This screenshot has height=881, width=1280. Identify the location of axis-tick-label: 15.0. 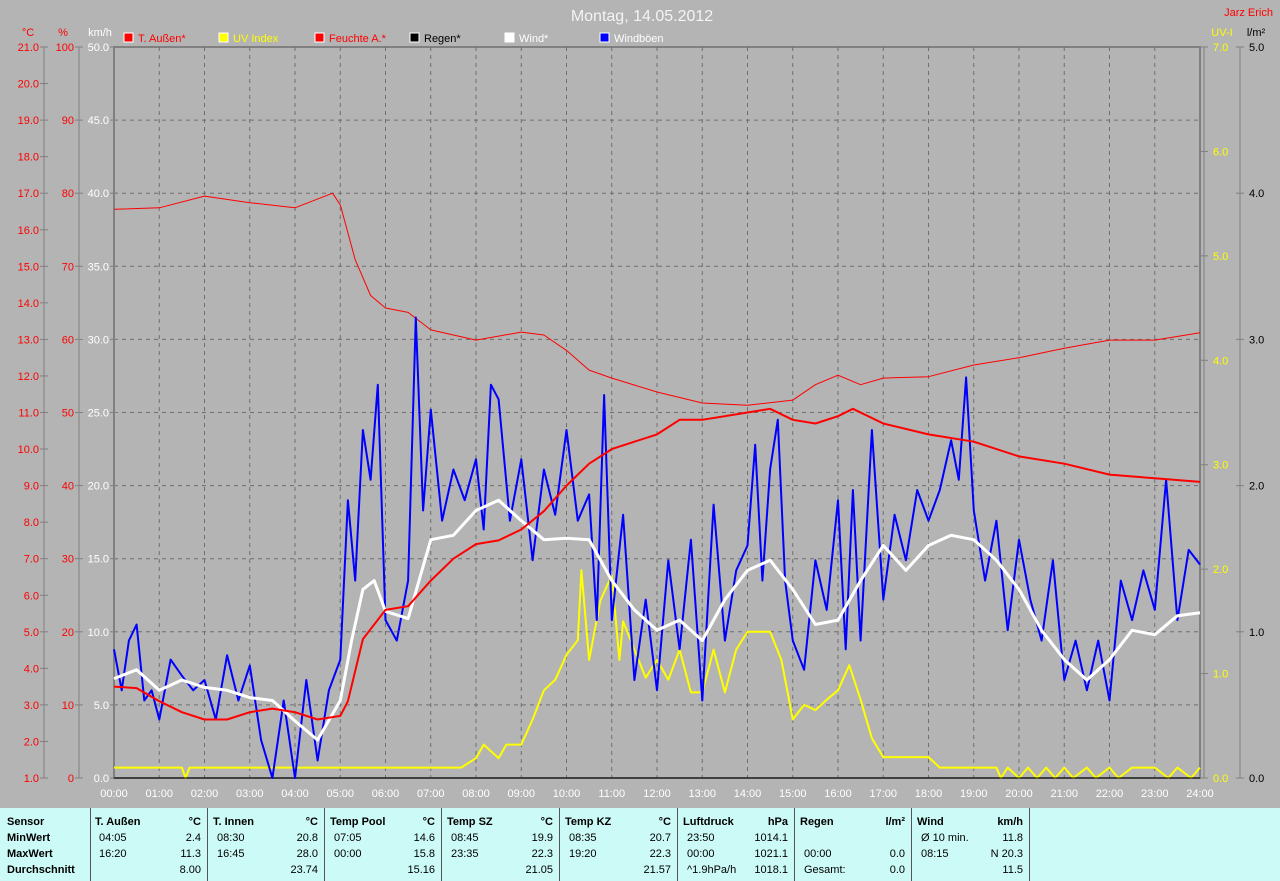
(28, 267).